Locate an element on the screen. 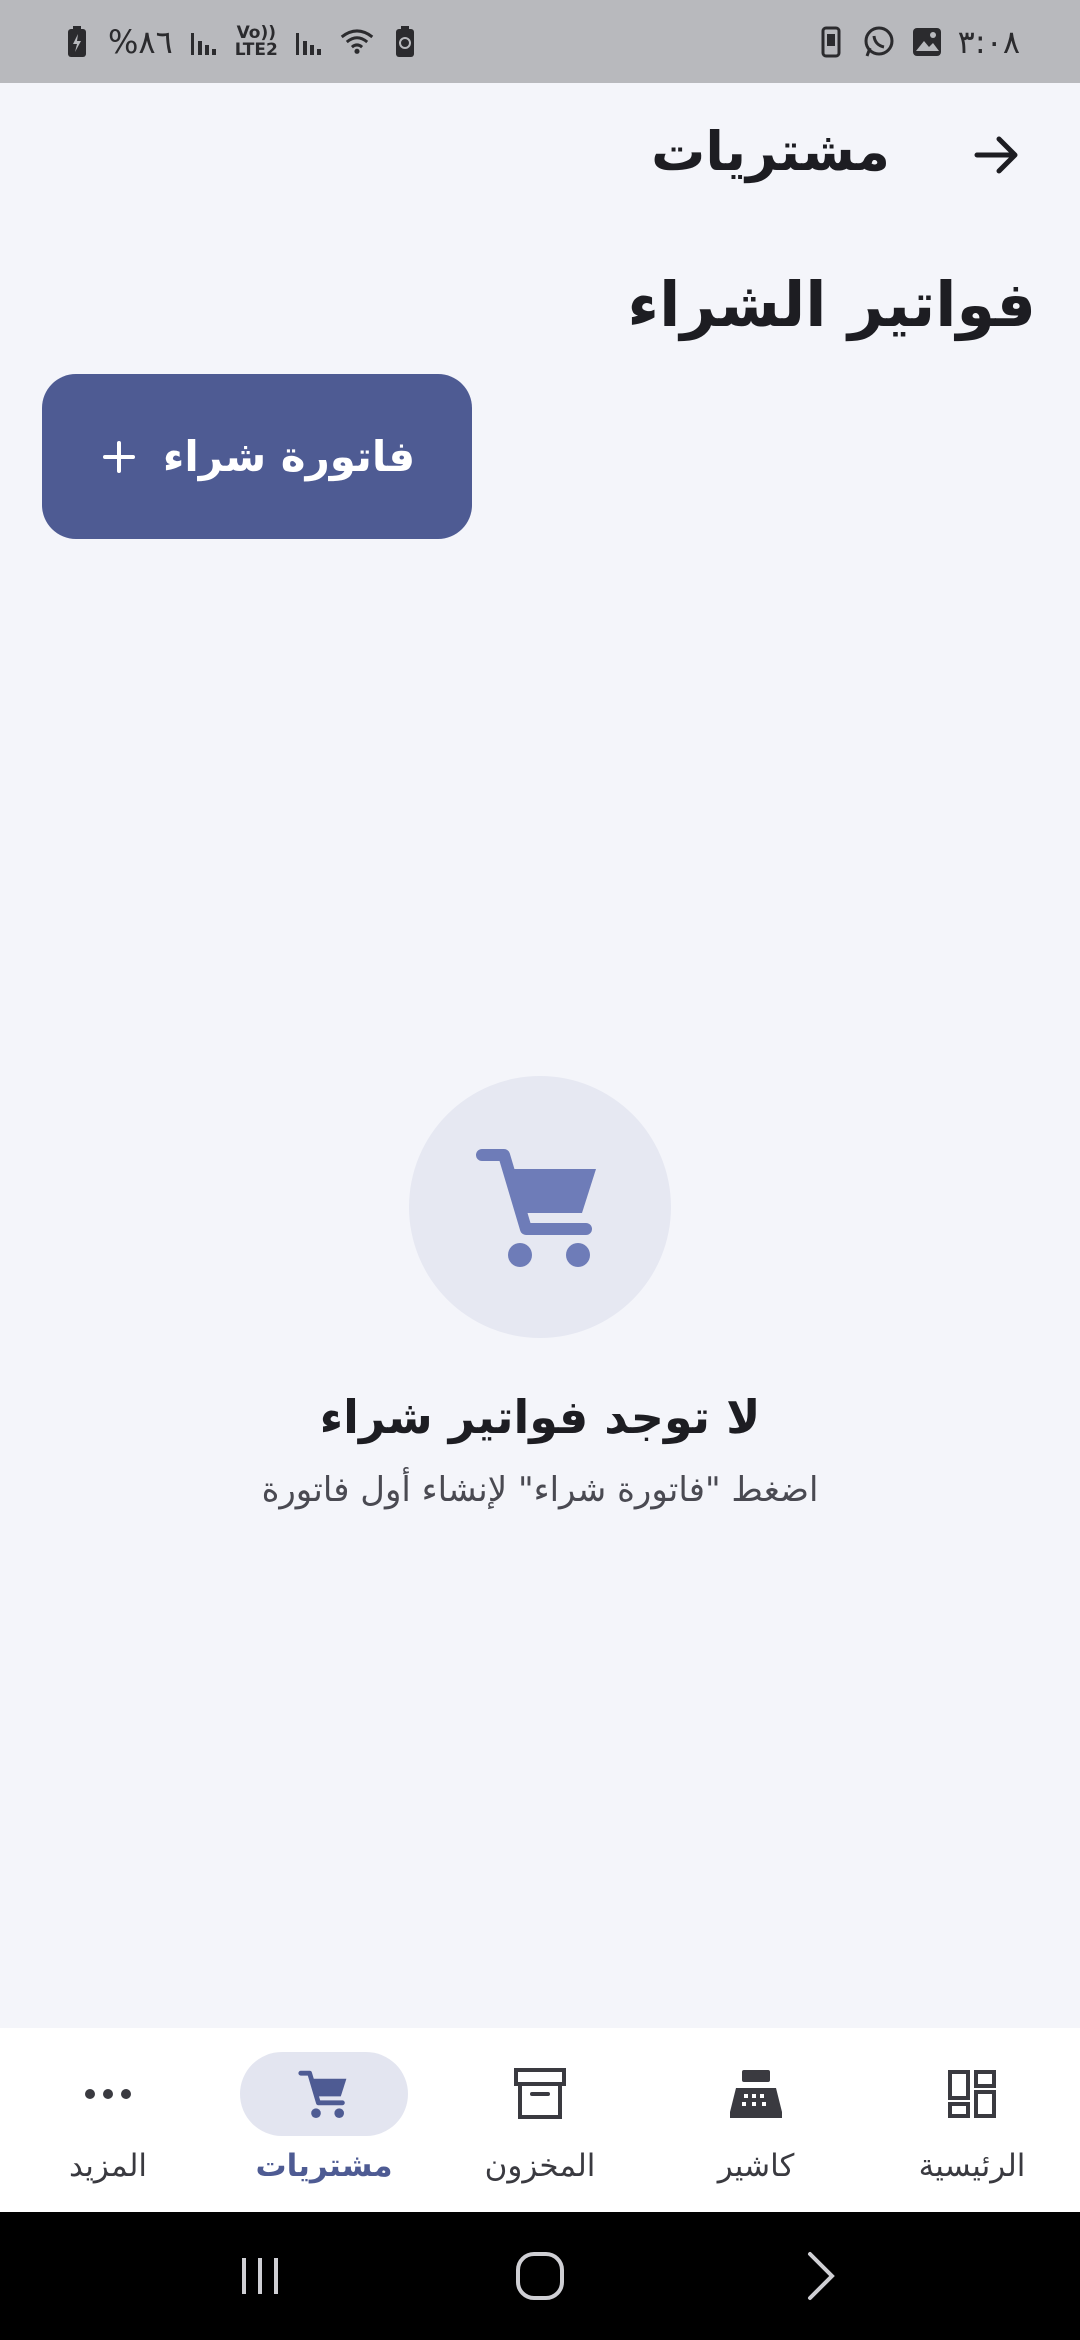  new-purchase-invoice-button: فاتورة شراء is located at coordinates (257, 456).